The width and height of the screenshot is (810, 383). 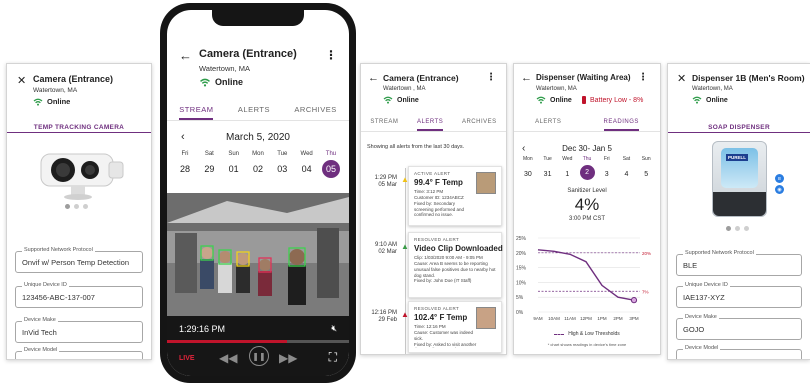 I want to click on day-name: Thu, so click(x=587, y=159).